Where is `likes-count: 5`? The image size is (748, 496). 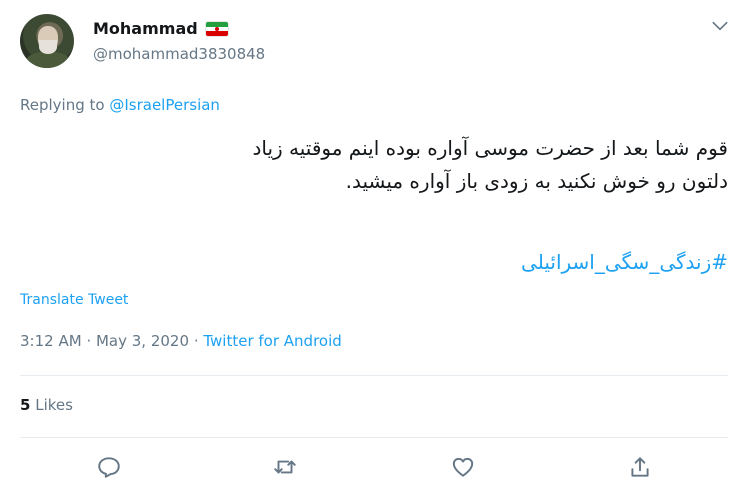
likes-count: 5 is located at coordinates (25, 405).